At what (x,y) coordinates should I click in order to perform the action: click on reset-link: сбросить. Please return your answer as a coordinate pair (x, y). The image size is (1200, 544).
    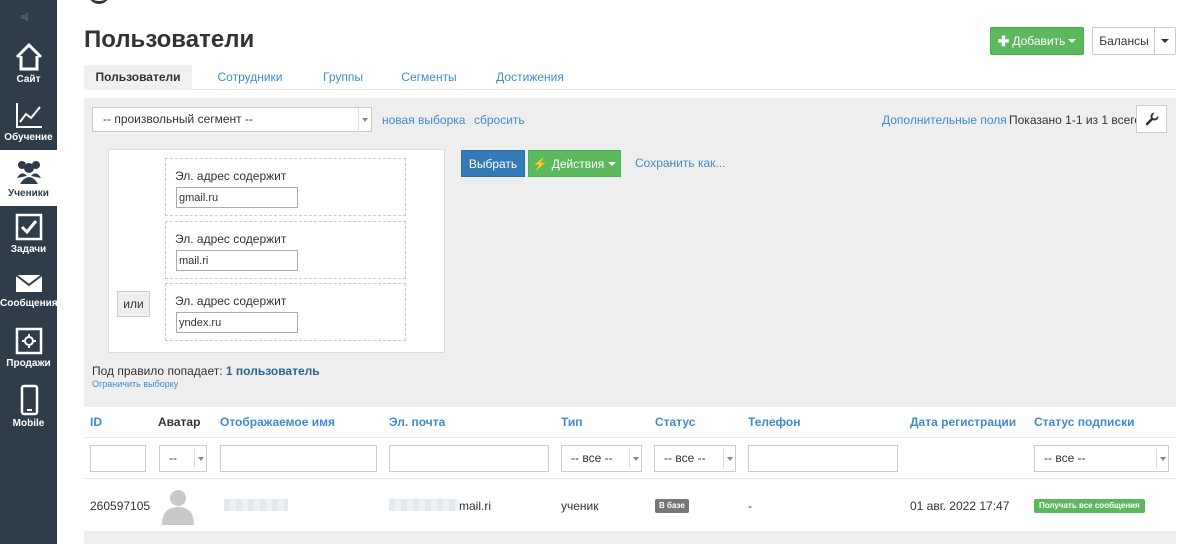
    Looking at the image, I should click on (499, 120).